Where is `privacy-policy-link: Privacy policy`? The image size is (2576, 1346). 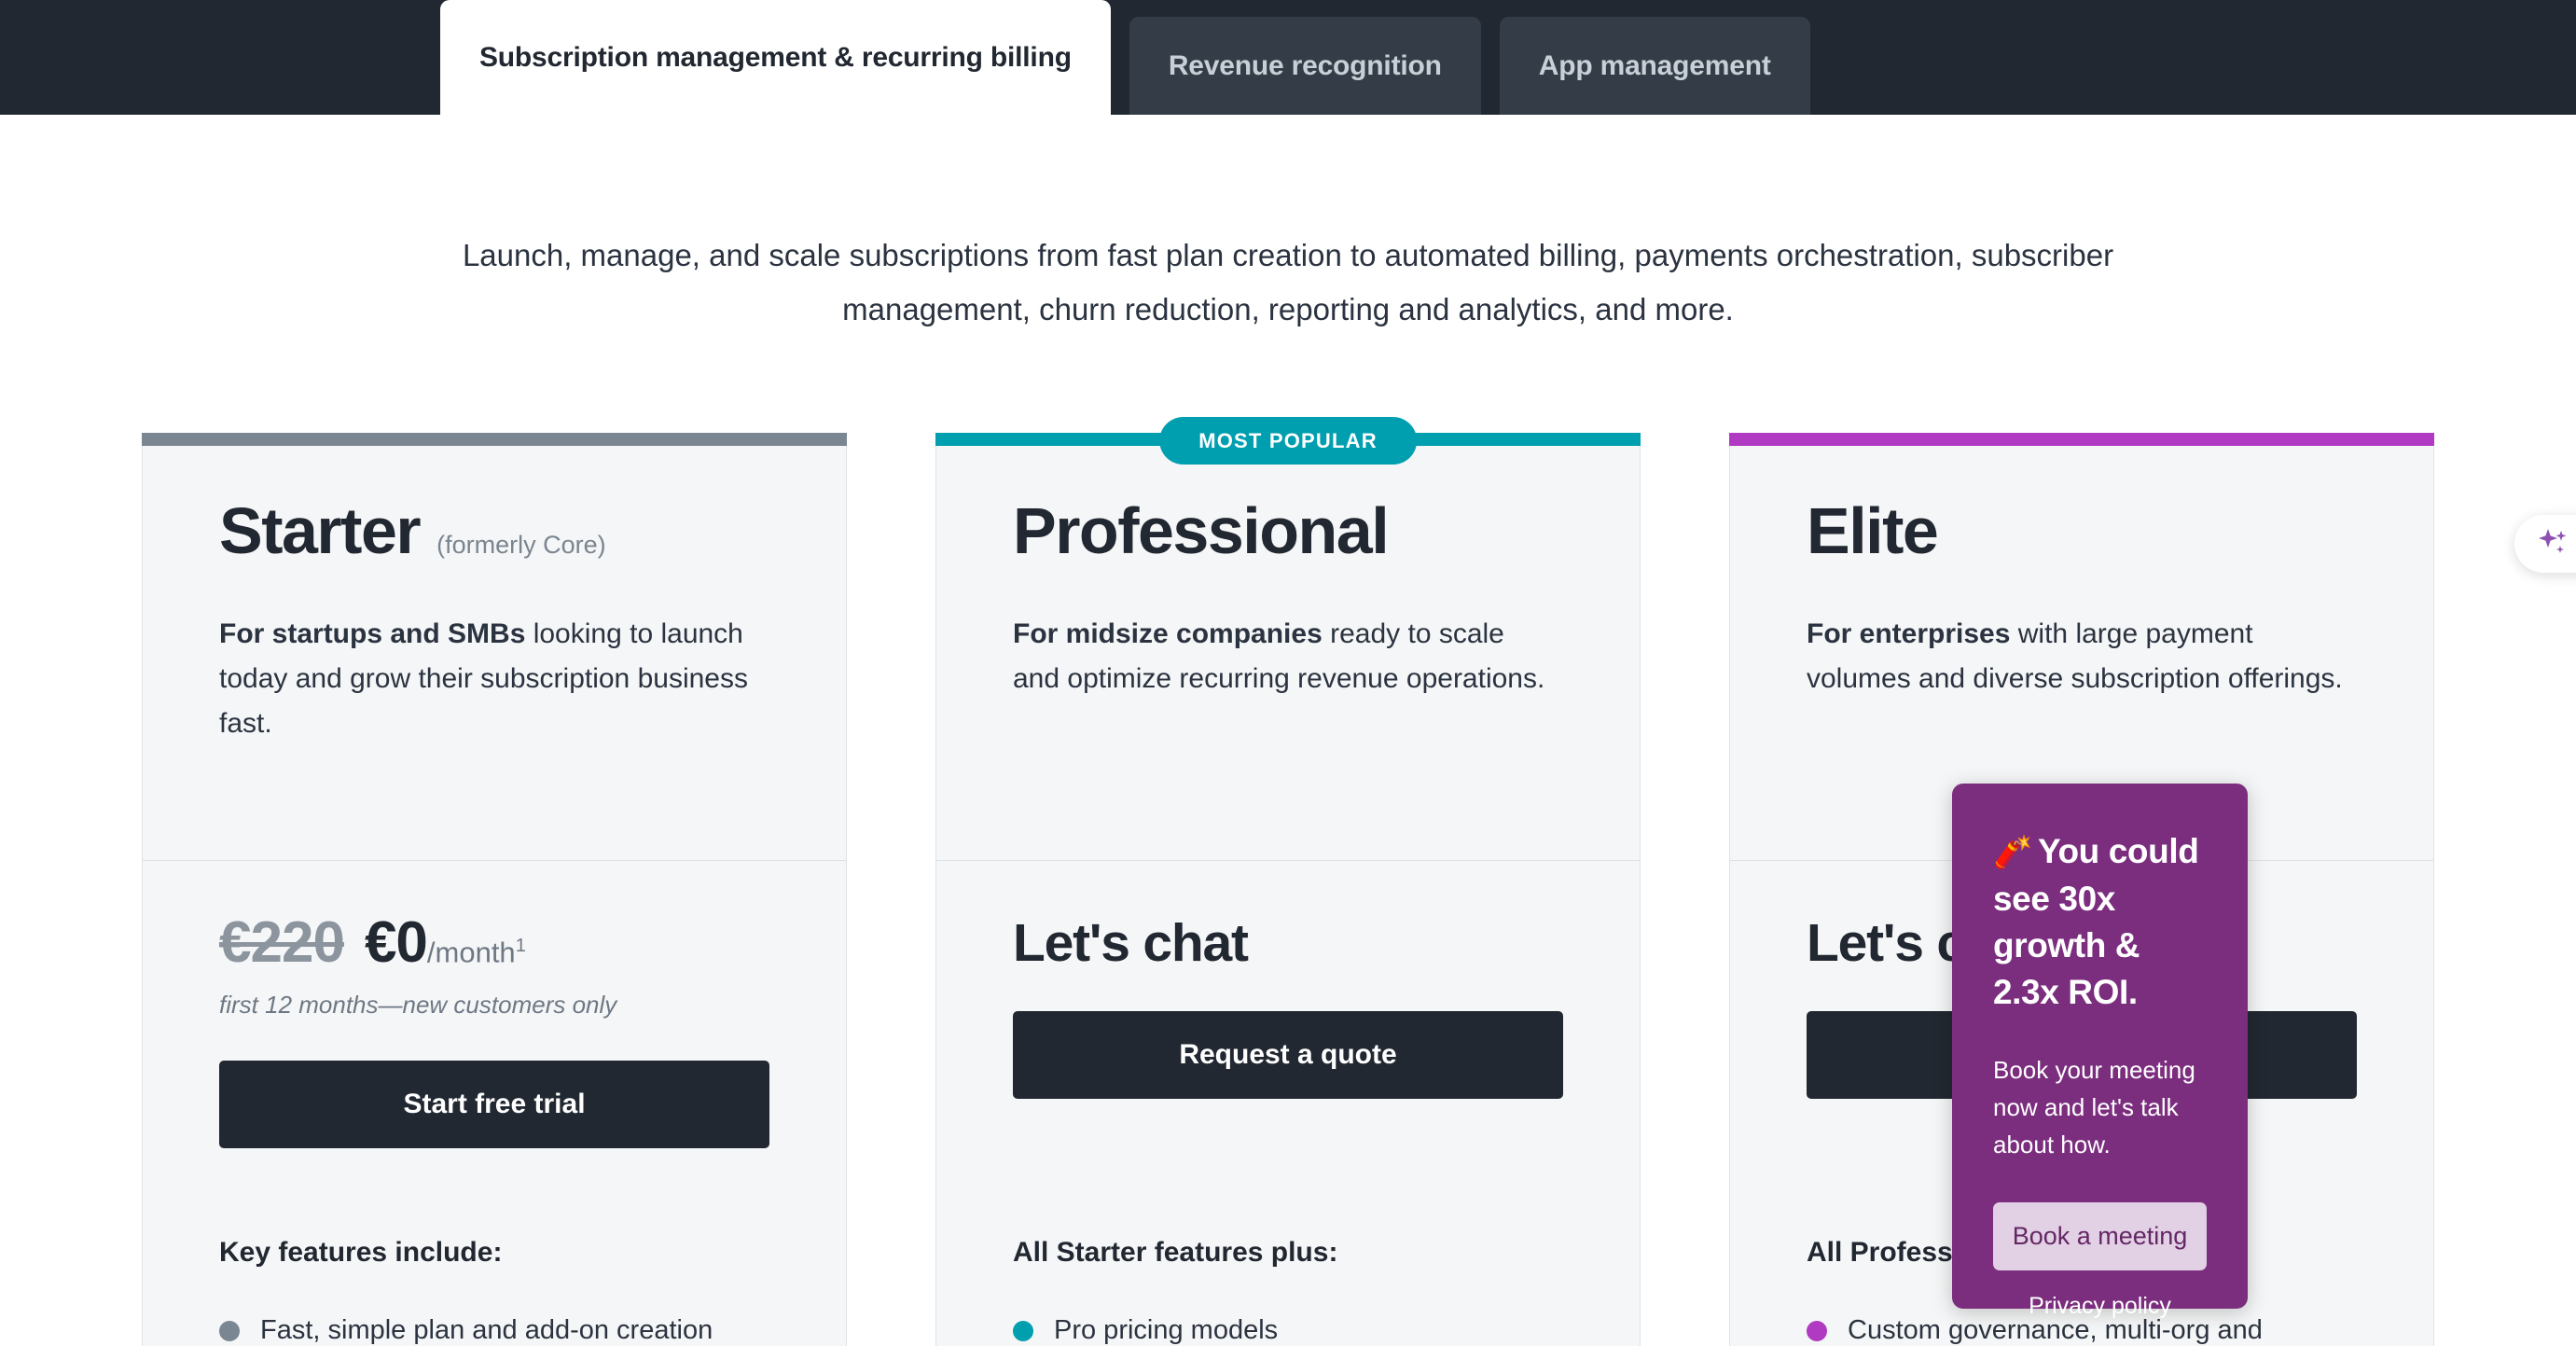
privacy-policy-link: Privacy policy is located at coordinates (2100, 1306).